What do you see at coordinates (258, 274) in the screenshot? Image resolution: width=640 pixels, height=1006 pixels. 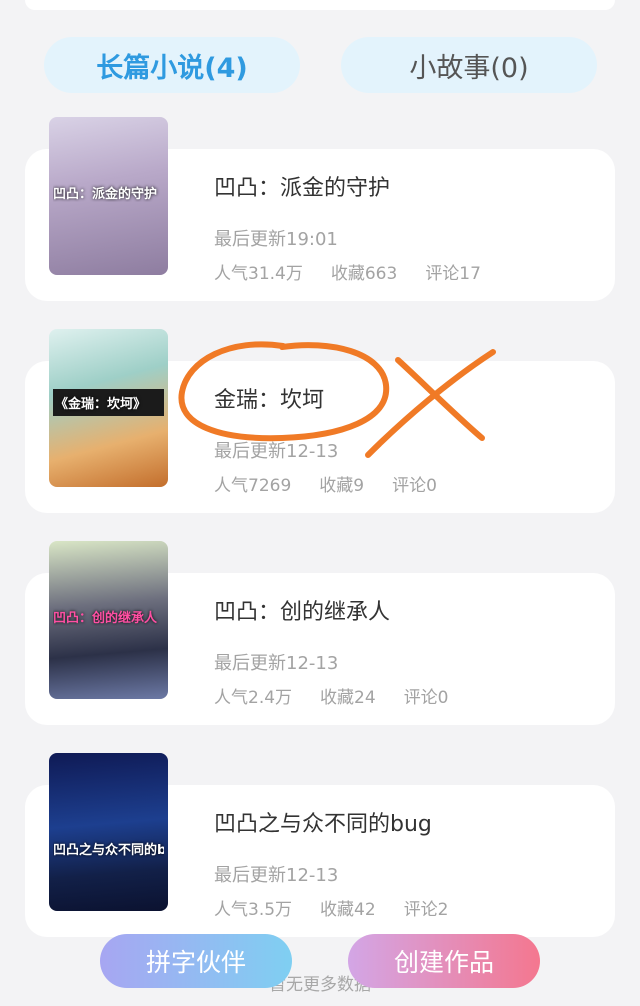 I see `book-popularity: 人气31.4万` at bounding box center [258, 274].